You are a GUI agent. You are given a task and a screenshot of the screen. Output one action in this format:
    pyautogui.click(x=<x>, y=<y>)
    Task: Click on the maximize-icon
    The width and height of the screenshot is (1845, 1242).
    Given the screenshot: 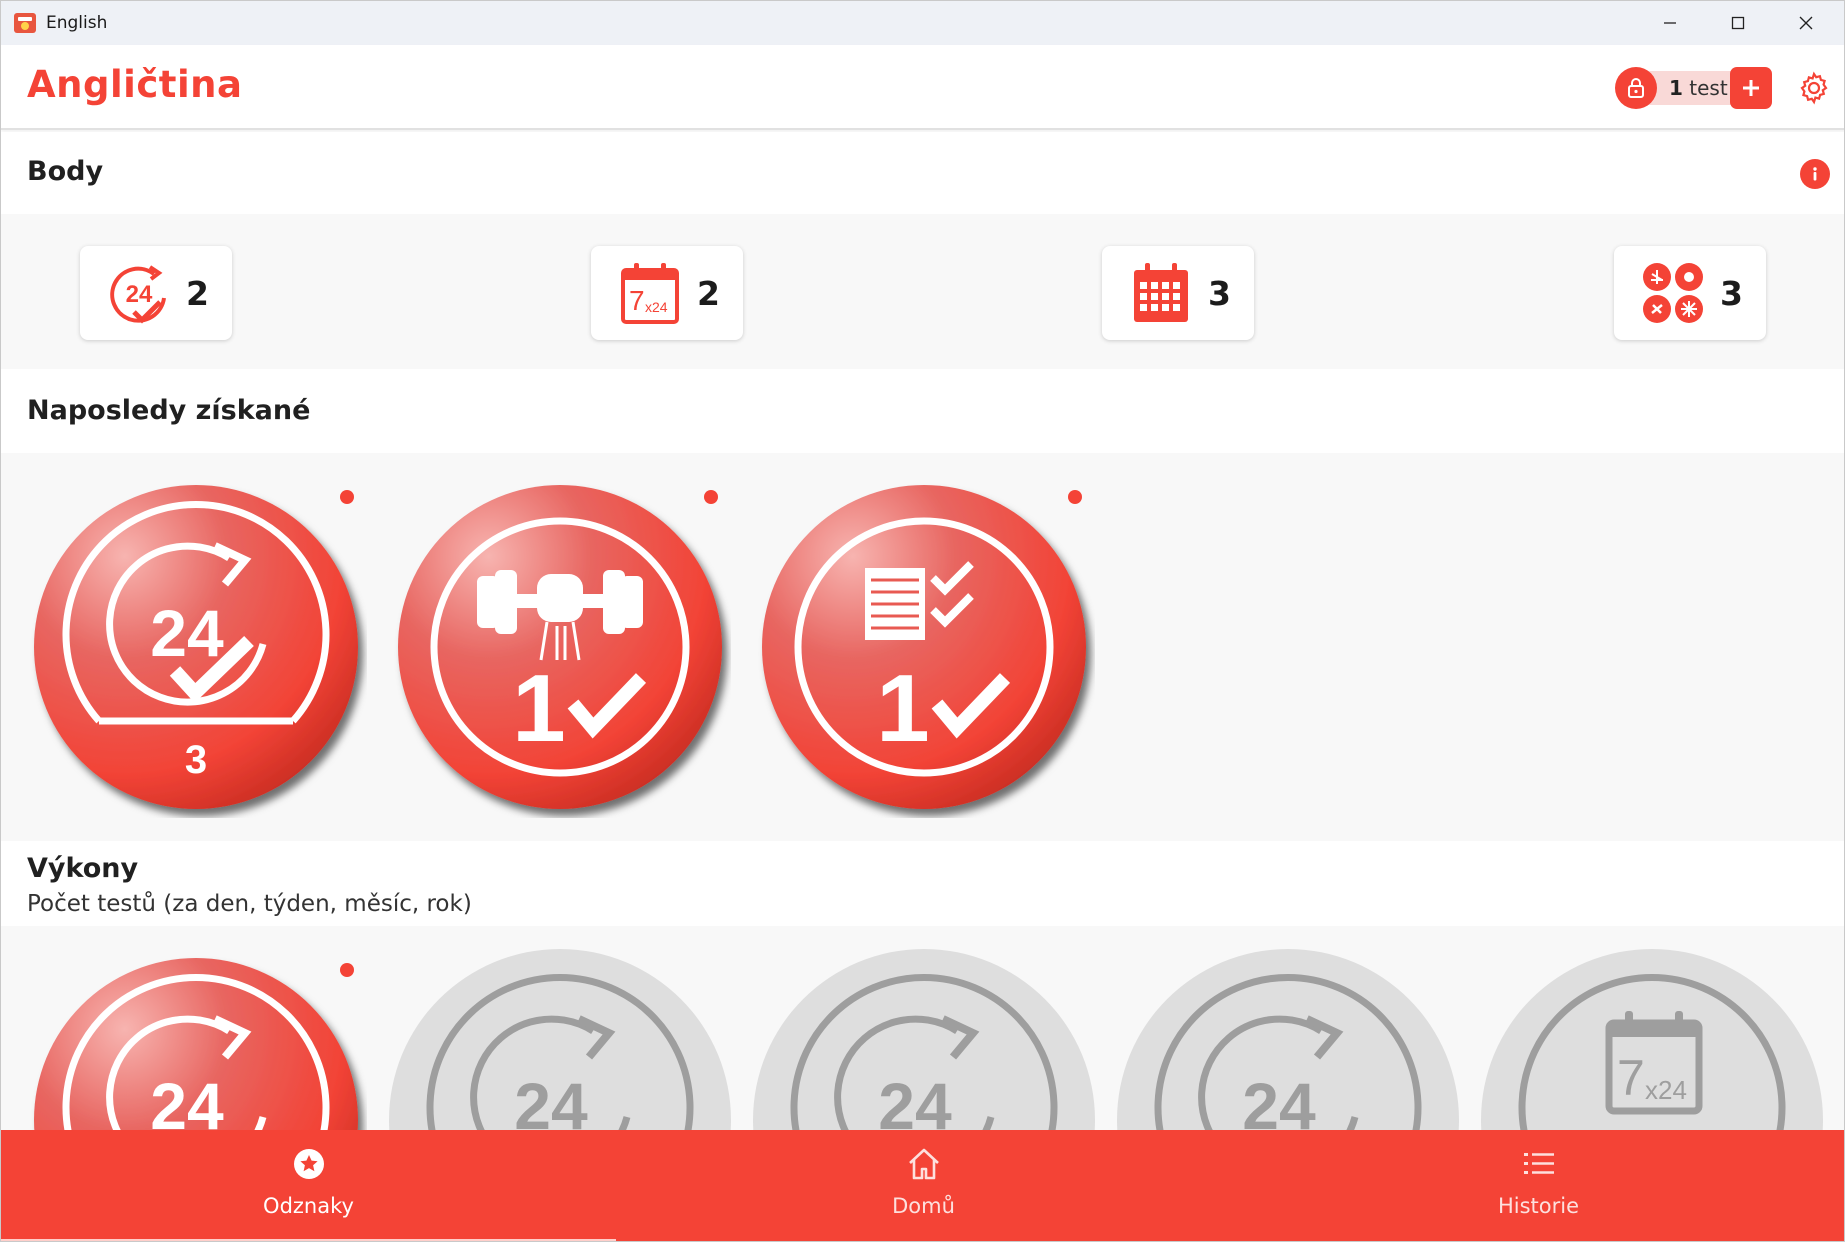 What is the action you would take?
    pyautogui.click(x=1738, y=23)
    